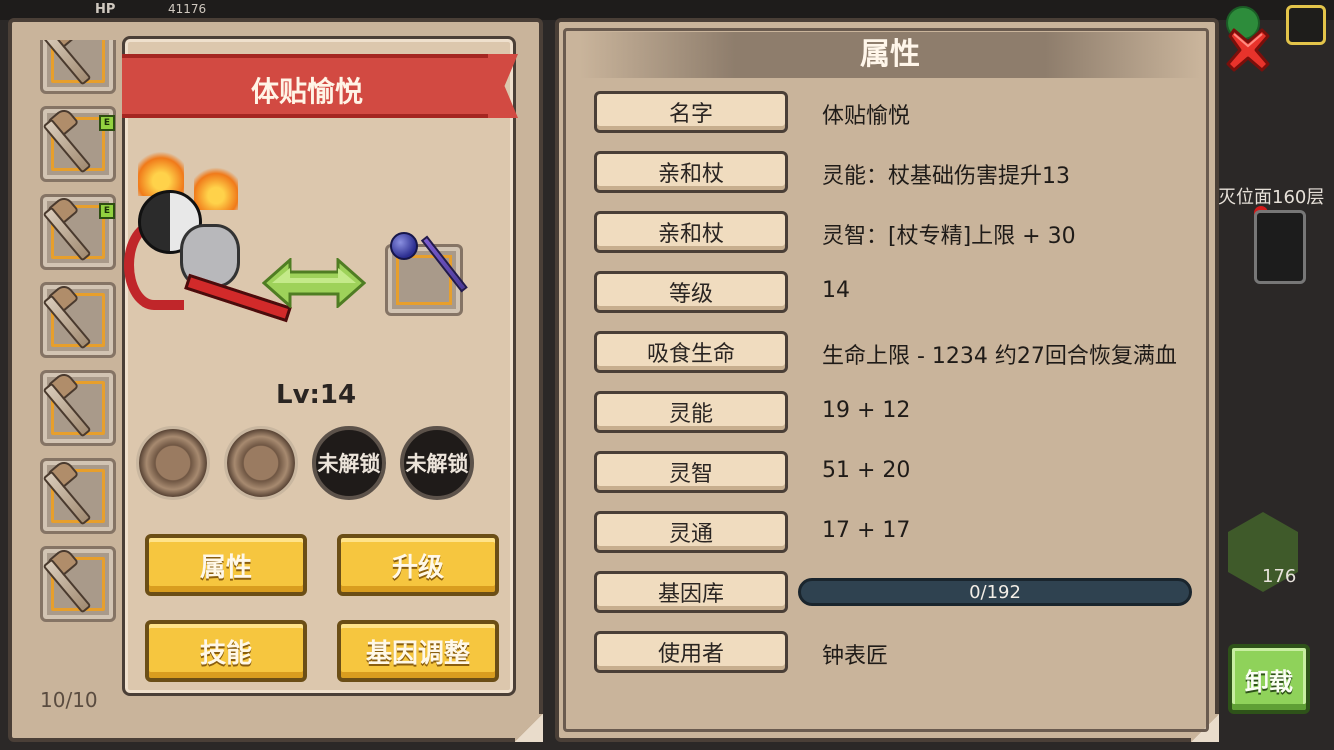 This screenshot has height=750, width=1334. What do you see at coordinates (866, 470) in the screenshot?
I see `attr-value-wisdom: 51 + 20` at bounding box center [866, 470].